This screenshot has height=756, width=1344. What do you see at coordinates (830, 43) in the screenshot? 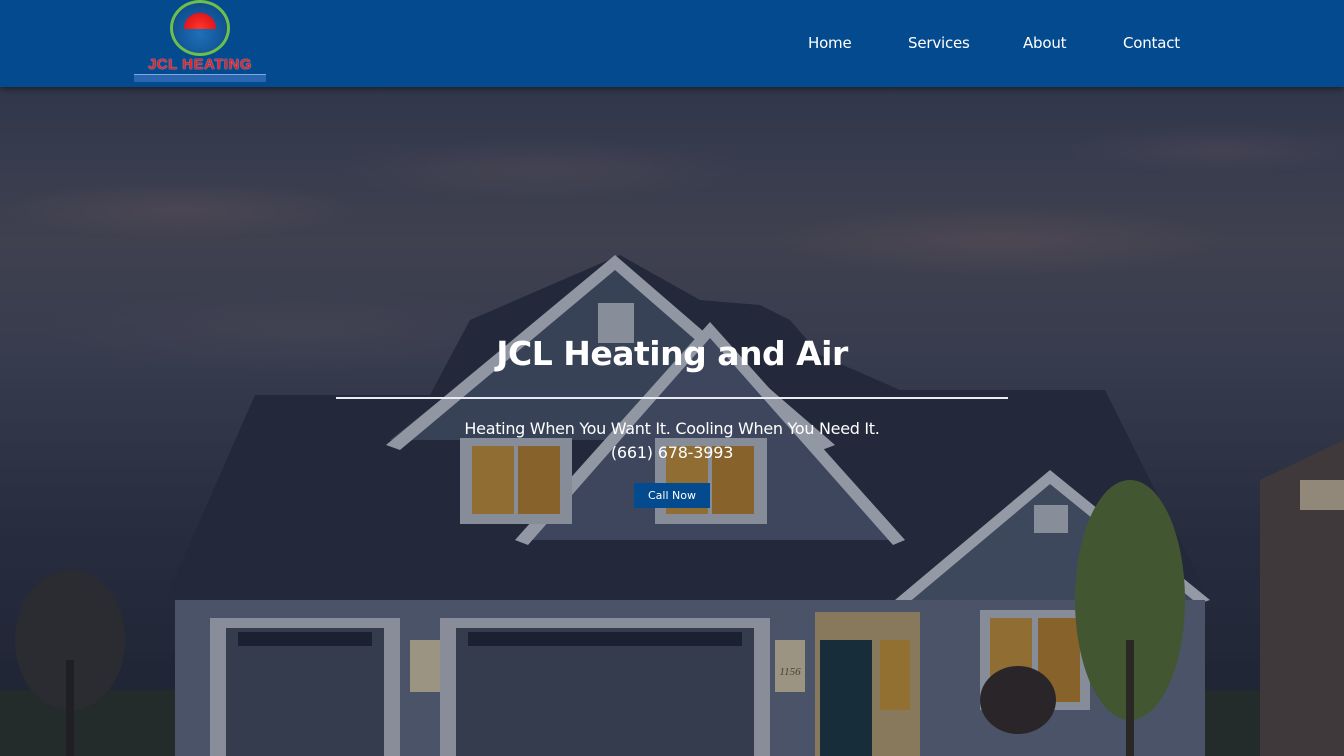
I see `nav-home: Home` at bounding box center [830, 43].